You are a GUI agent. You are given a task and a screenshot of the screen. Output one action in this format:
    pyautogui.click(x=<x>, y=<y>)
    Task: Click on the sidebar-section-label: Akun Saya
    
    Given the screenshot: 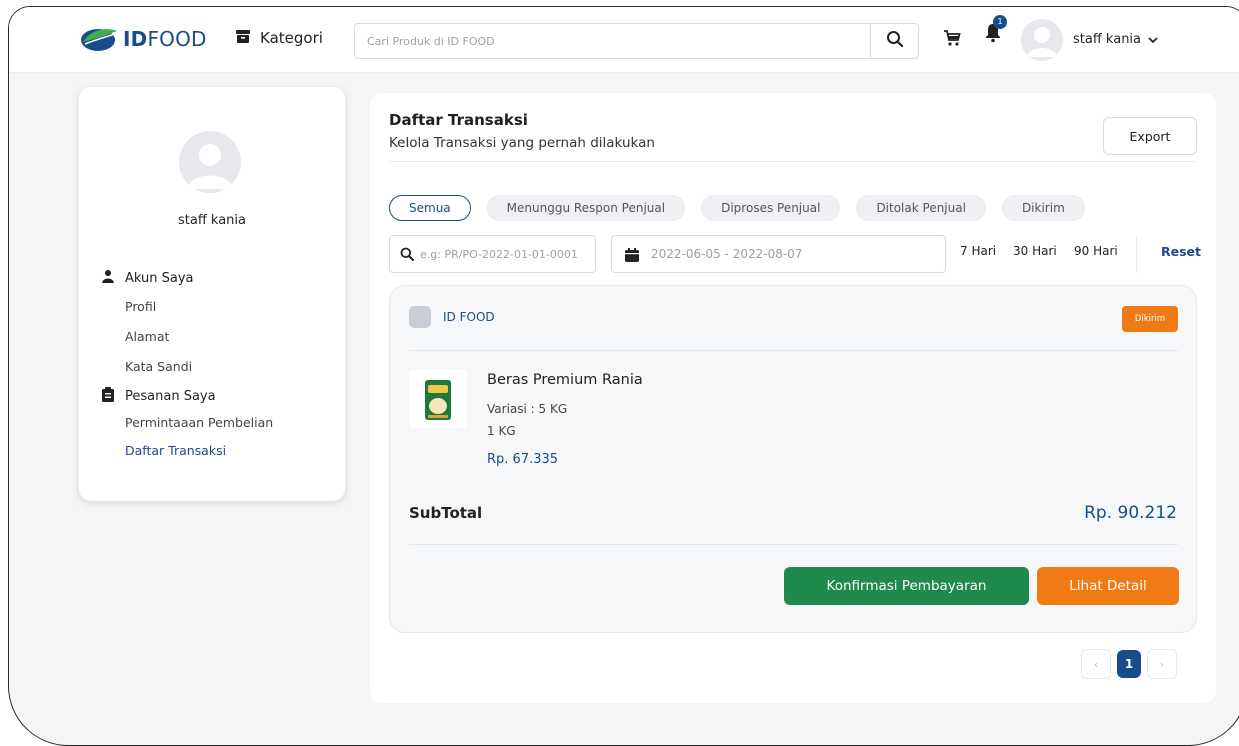 What is the action you would take?
    pyautogui.click(x=159, y=278)
    